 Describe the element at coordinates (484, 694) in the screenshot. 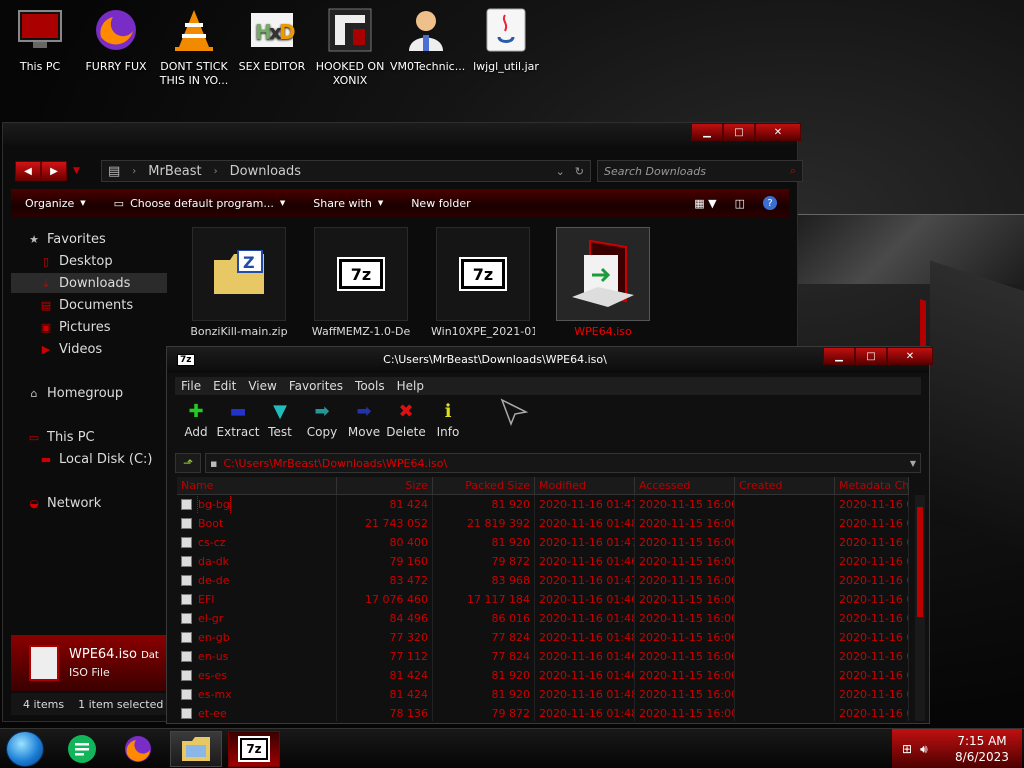

I see `cell-packed: 81 920` at that location.